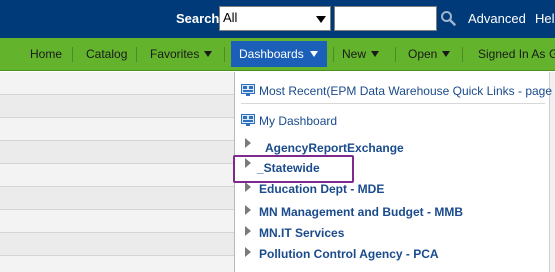 The height and width of the screenshot is (272, 555). What do you see at coordinates (321, 189) in the screenshot?
I see `menu-item-education-dept: Education Dept - MDE` at bounding box center [321, 189].